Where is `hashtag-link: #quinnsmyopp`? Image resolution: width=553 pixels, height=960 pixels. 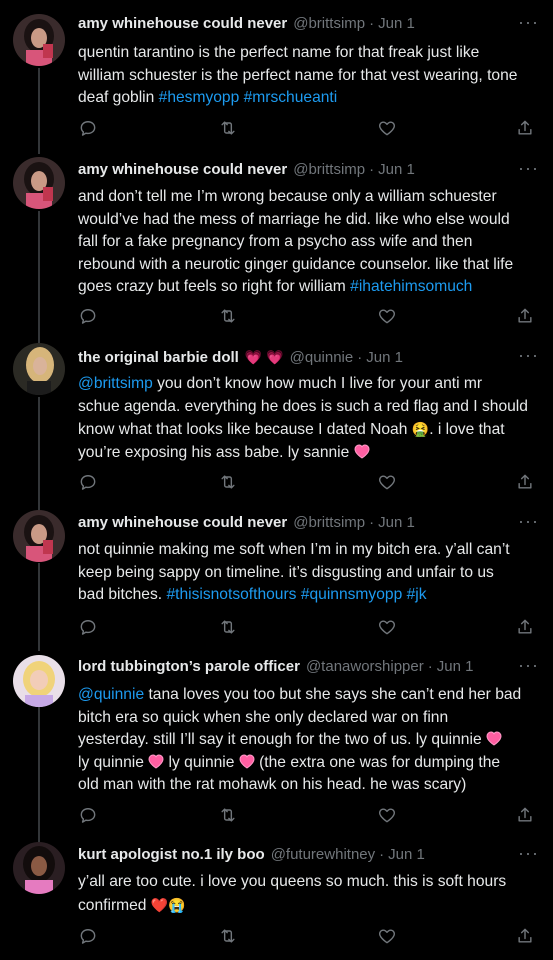 hashtag-link: #quinnsmyopp is located at coordinates (351, 594).